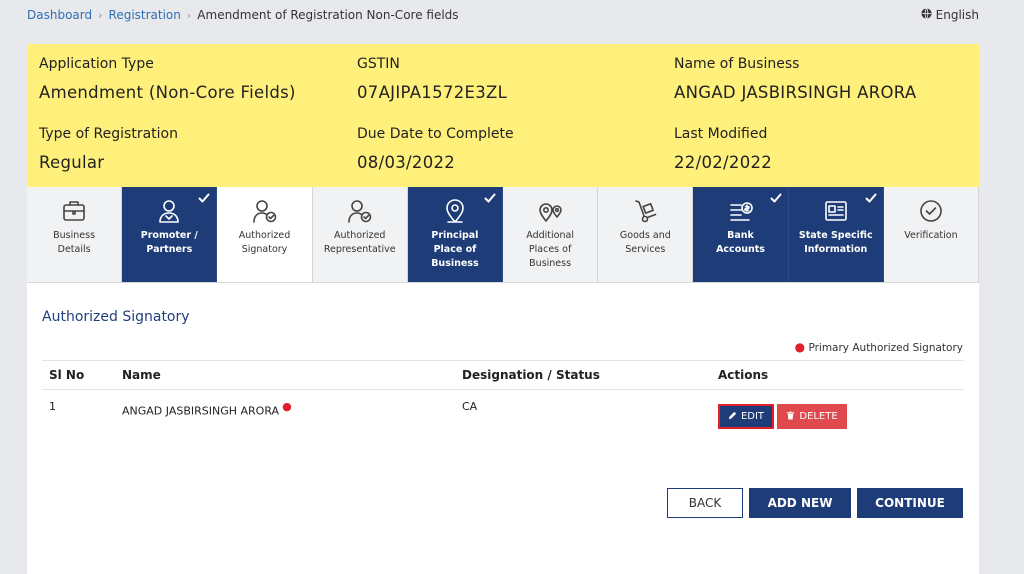  Describe the element at coordinates (406, 162) in the screenshot. I see `due-date-value: 08/03/2022` at that location.